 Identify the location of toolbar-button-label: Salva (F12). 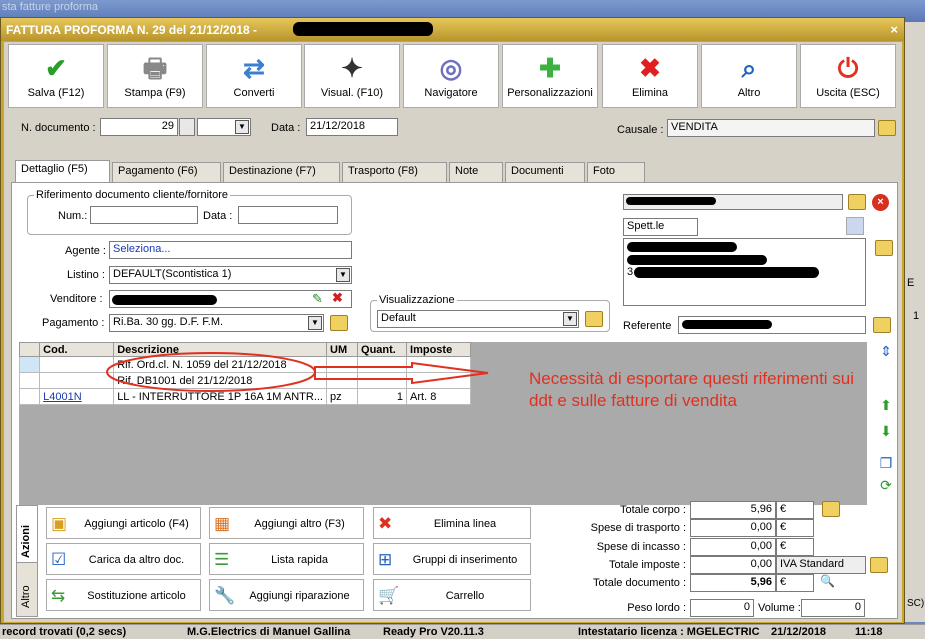
(56, 93).